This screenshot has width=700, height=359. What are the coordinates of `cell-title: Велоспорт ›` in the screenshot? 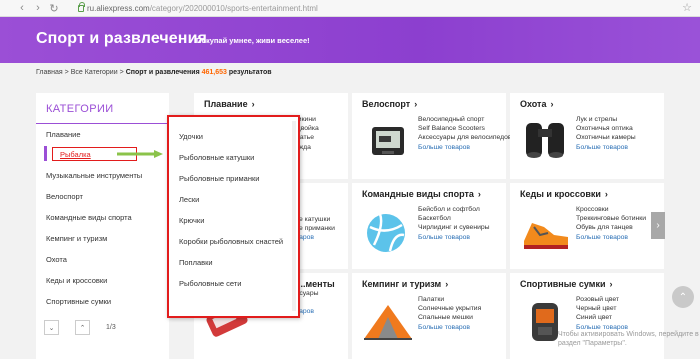 It's located at (389, 104).